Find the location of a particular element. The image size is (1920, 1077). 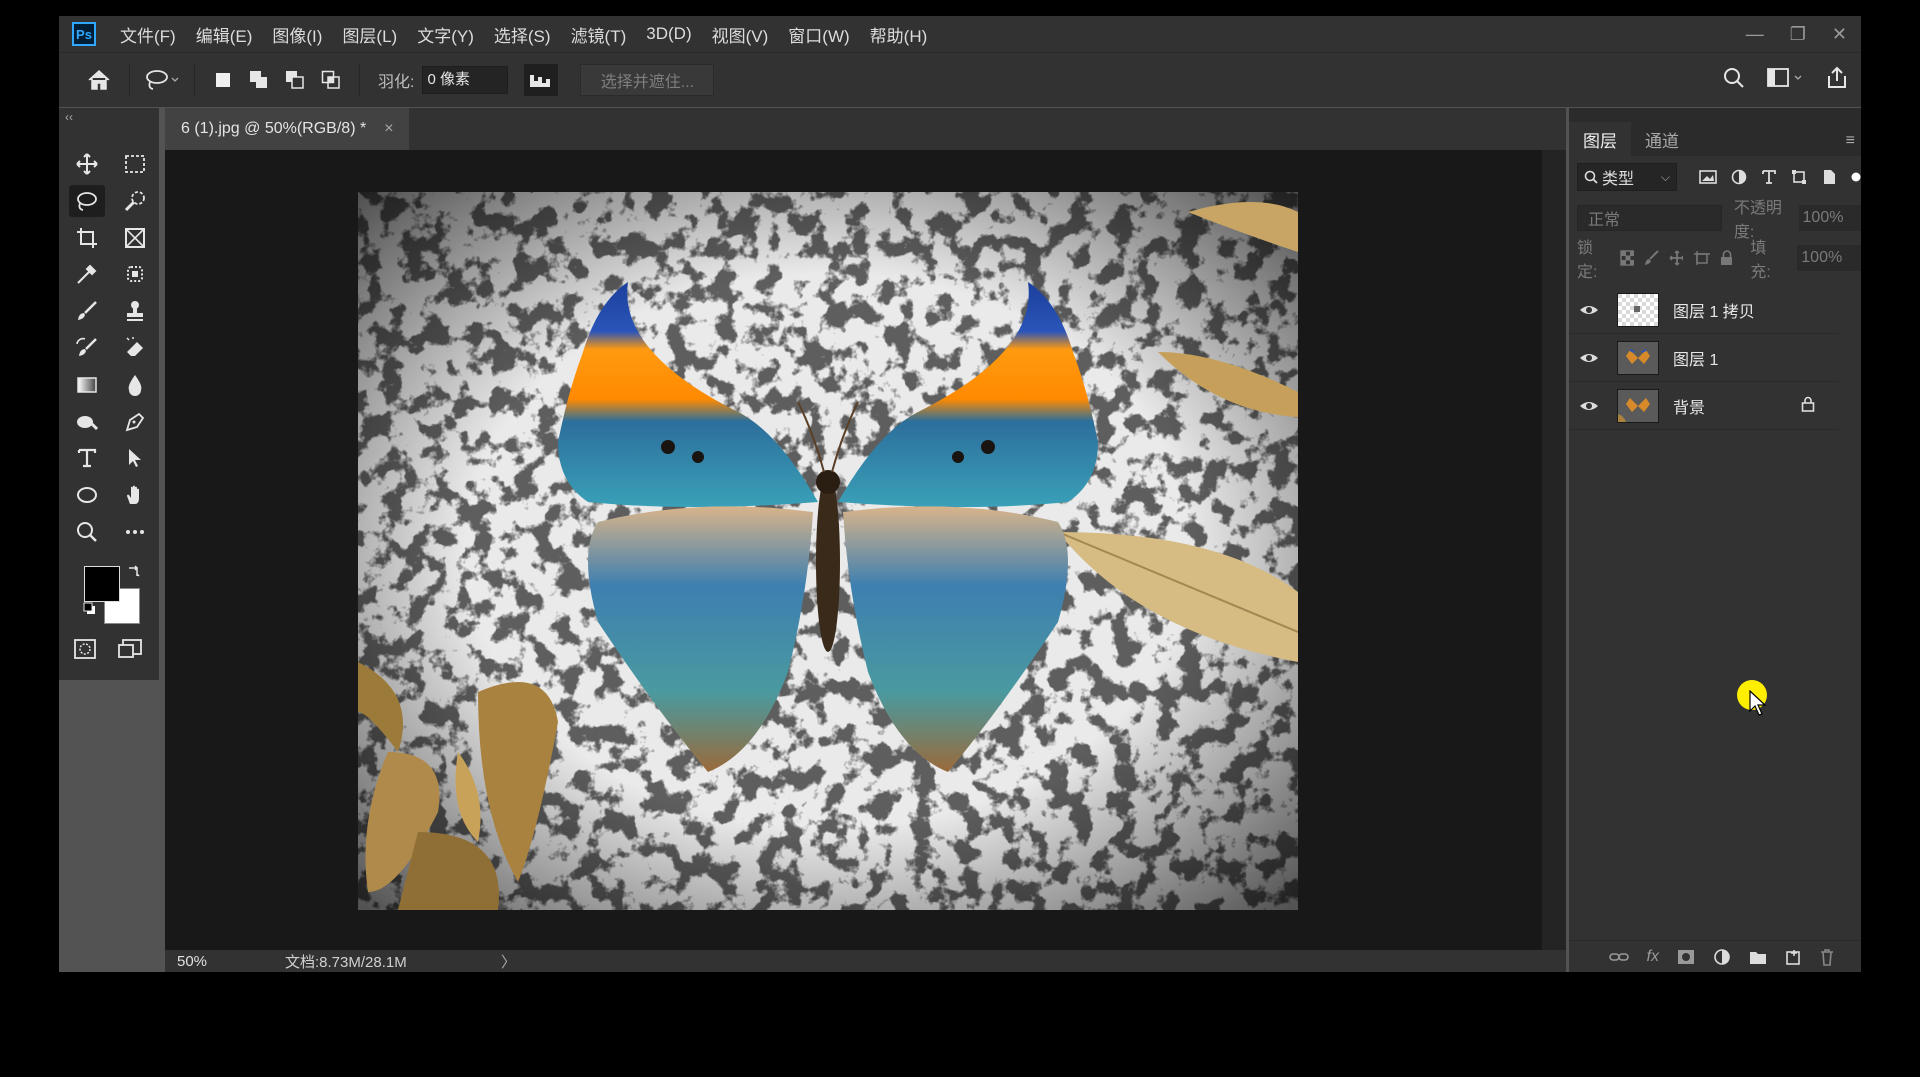

pen-tool is located at coordinates (135, 422).